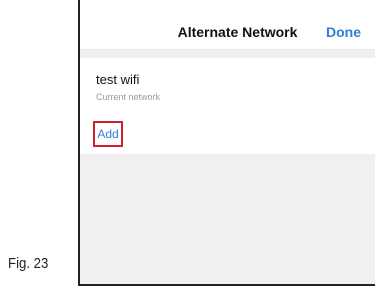 The width and height of the screenshot is (375, 286). Describe the element at coordinates (227, 25) in the screenshot. I see `navigation-bar: Alternate Network Done` at that location.